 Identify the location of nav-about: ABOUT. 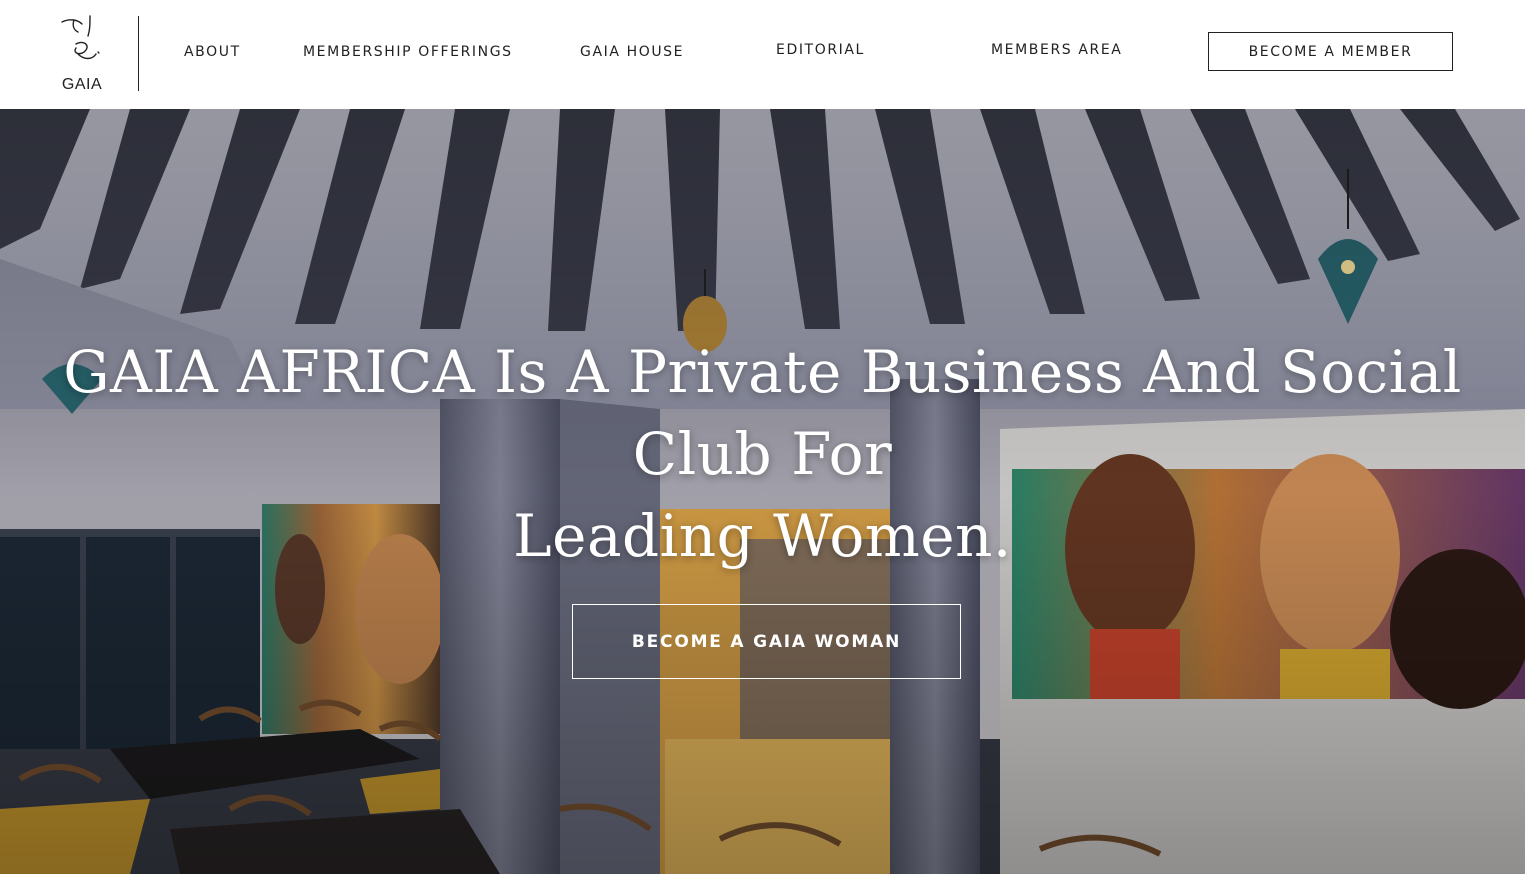
(212, 52).